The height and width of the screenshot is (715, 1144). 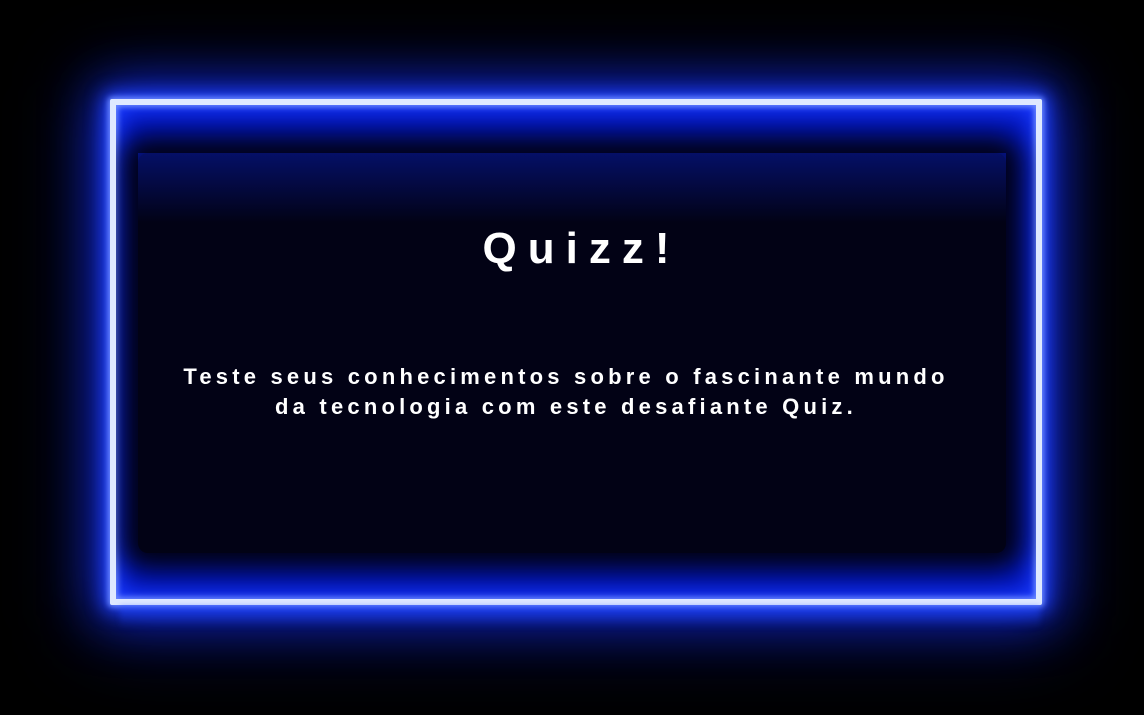 I want to click on frame-reflection, so click(x=580, y=617).